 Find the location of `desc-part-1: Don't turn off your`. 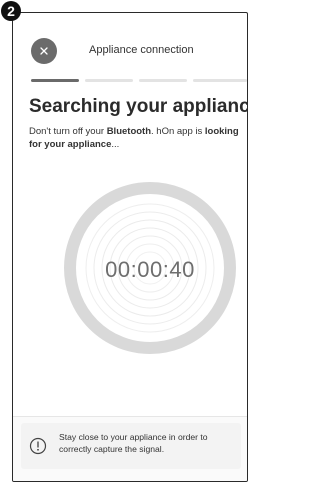

desc-part-1: Don't turn off your is located at coordinates (68, 131).